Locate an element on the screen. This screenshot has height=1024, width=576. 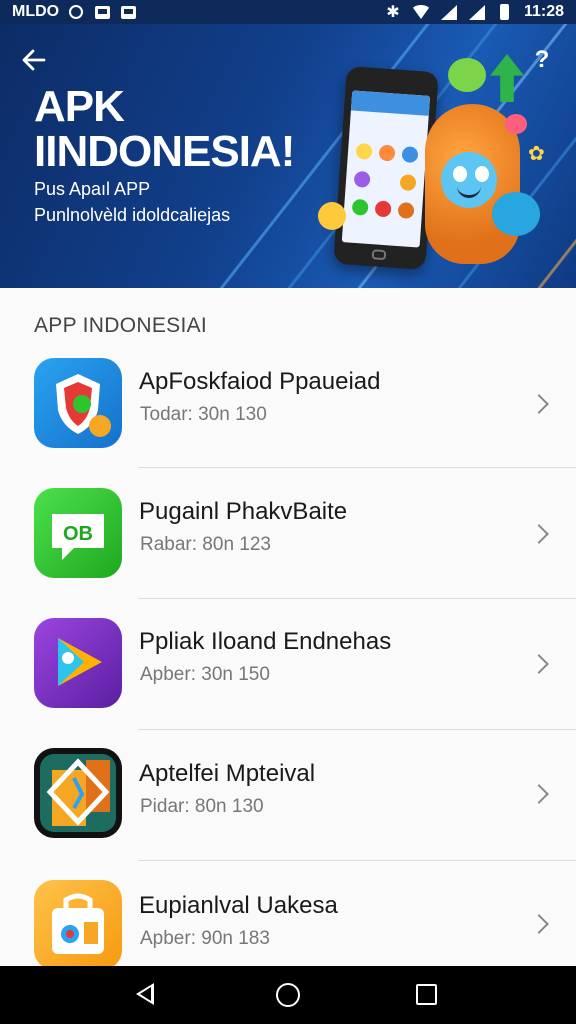
app-meta: Todar: 30n 130 is located at coordinates (203, 414).